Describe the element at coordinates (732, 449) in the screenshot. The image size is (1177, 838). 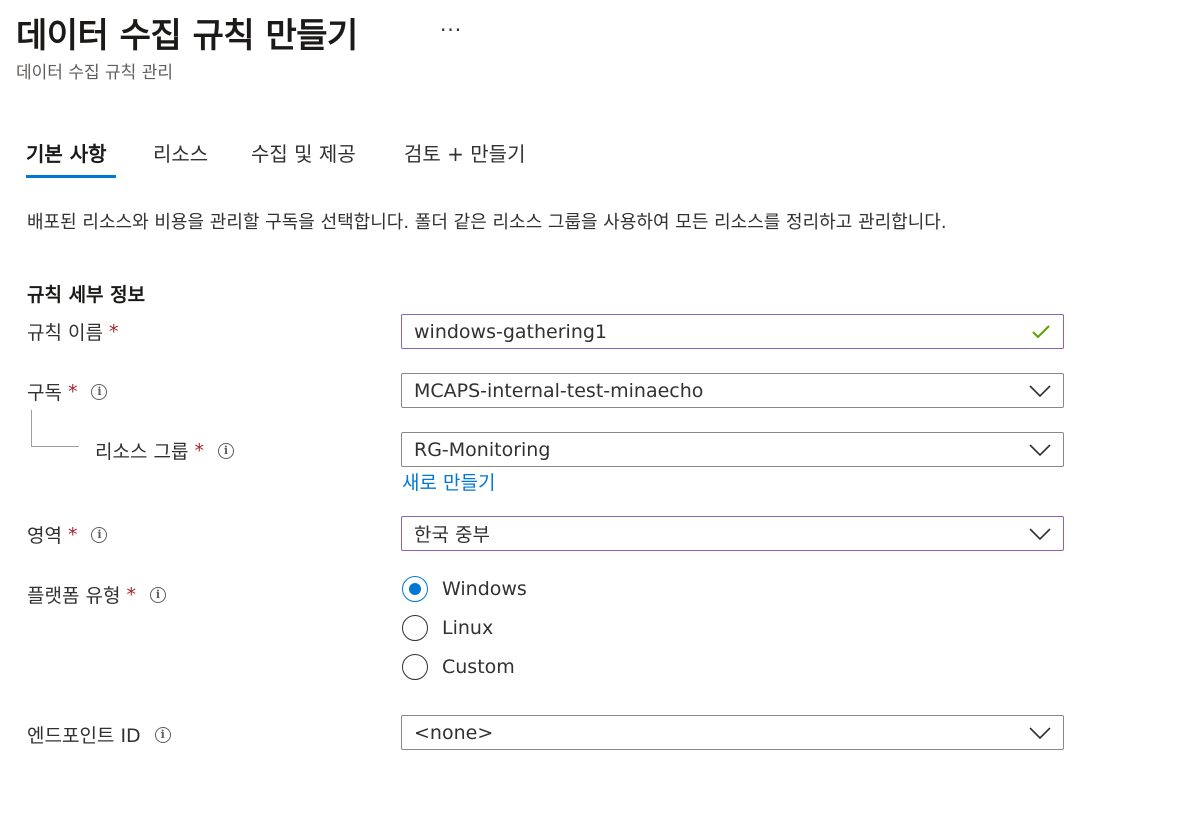
I see `resource-group-dropdown: RG-Monitoring` at that location.